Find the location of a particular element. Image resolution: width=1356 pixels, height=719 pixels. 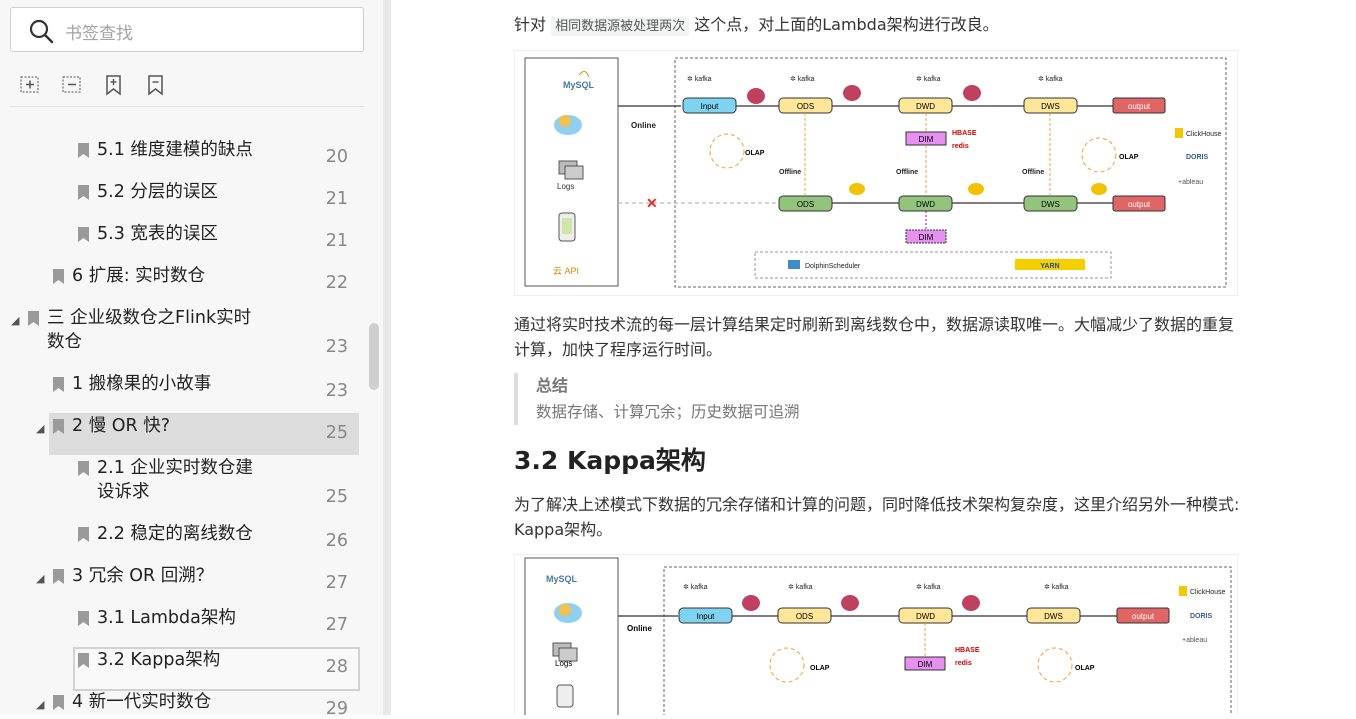

svg-text: output is located at coordinates (1139, 204).